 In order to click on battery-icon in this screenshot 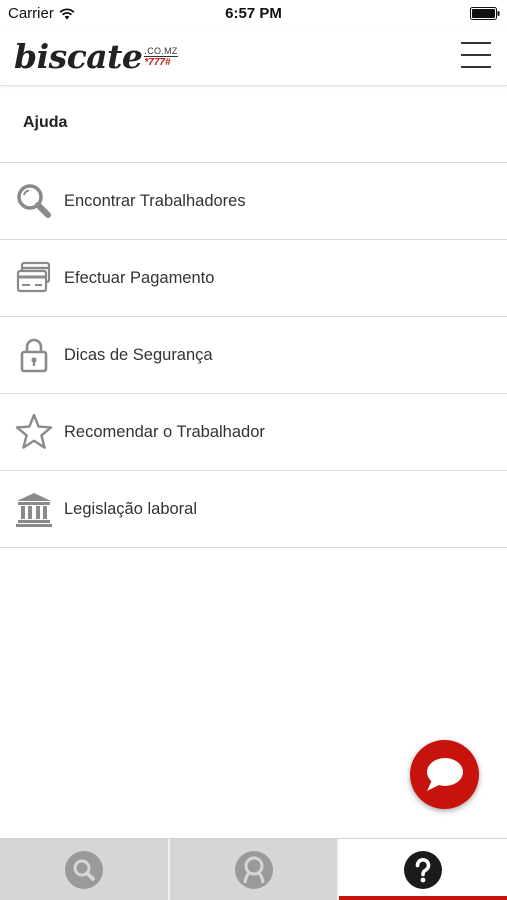, I will do `click(485, 13)`.